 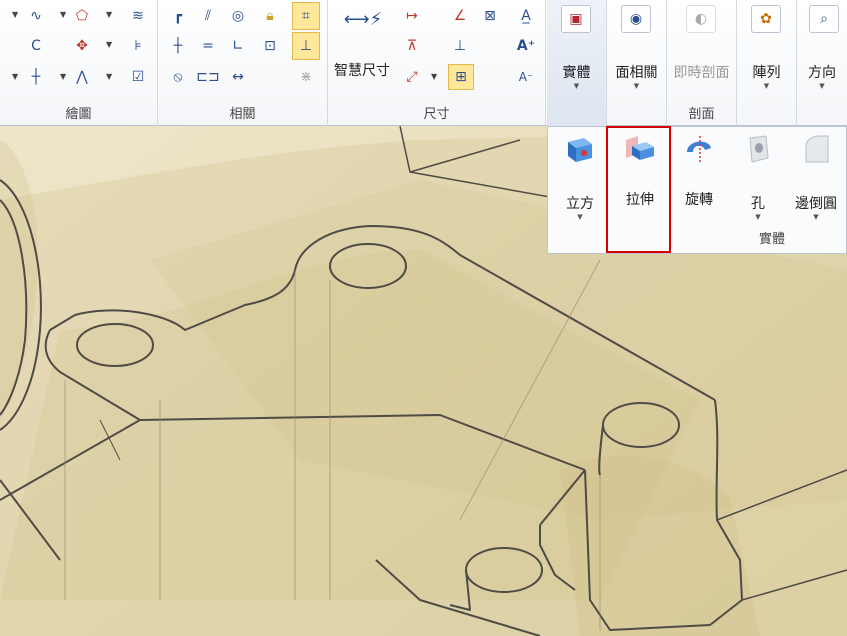 What do you see at coordinates (178, 46) in the screenshot?
I see `connect-icon: ┼` at bounding box center [178, 46].